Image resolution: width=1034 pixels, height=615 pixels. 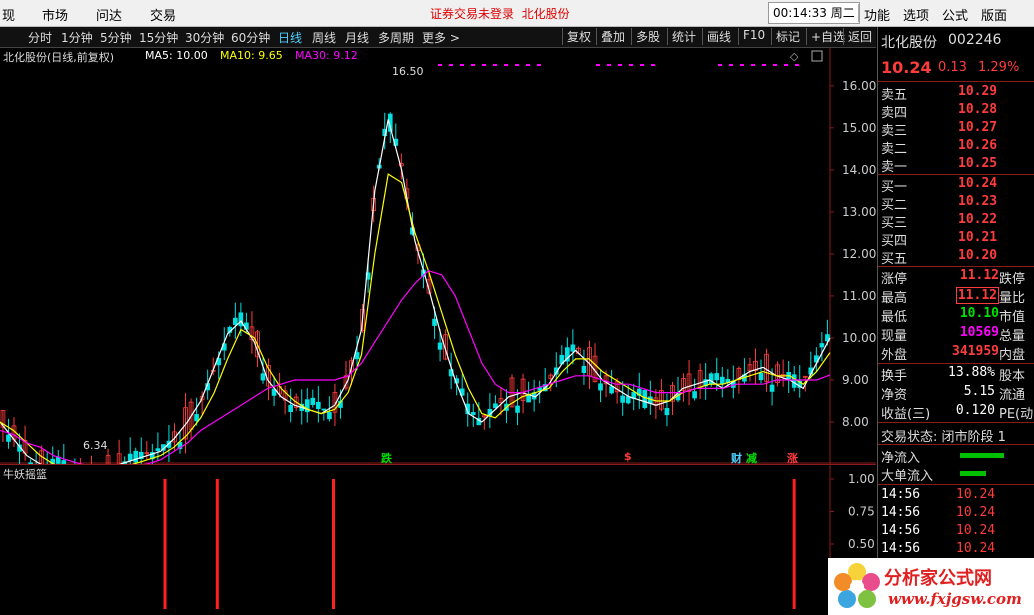 I want to click on period-more: 更多 >, so click(x=441, y=37).